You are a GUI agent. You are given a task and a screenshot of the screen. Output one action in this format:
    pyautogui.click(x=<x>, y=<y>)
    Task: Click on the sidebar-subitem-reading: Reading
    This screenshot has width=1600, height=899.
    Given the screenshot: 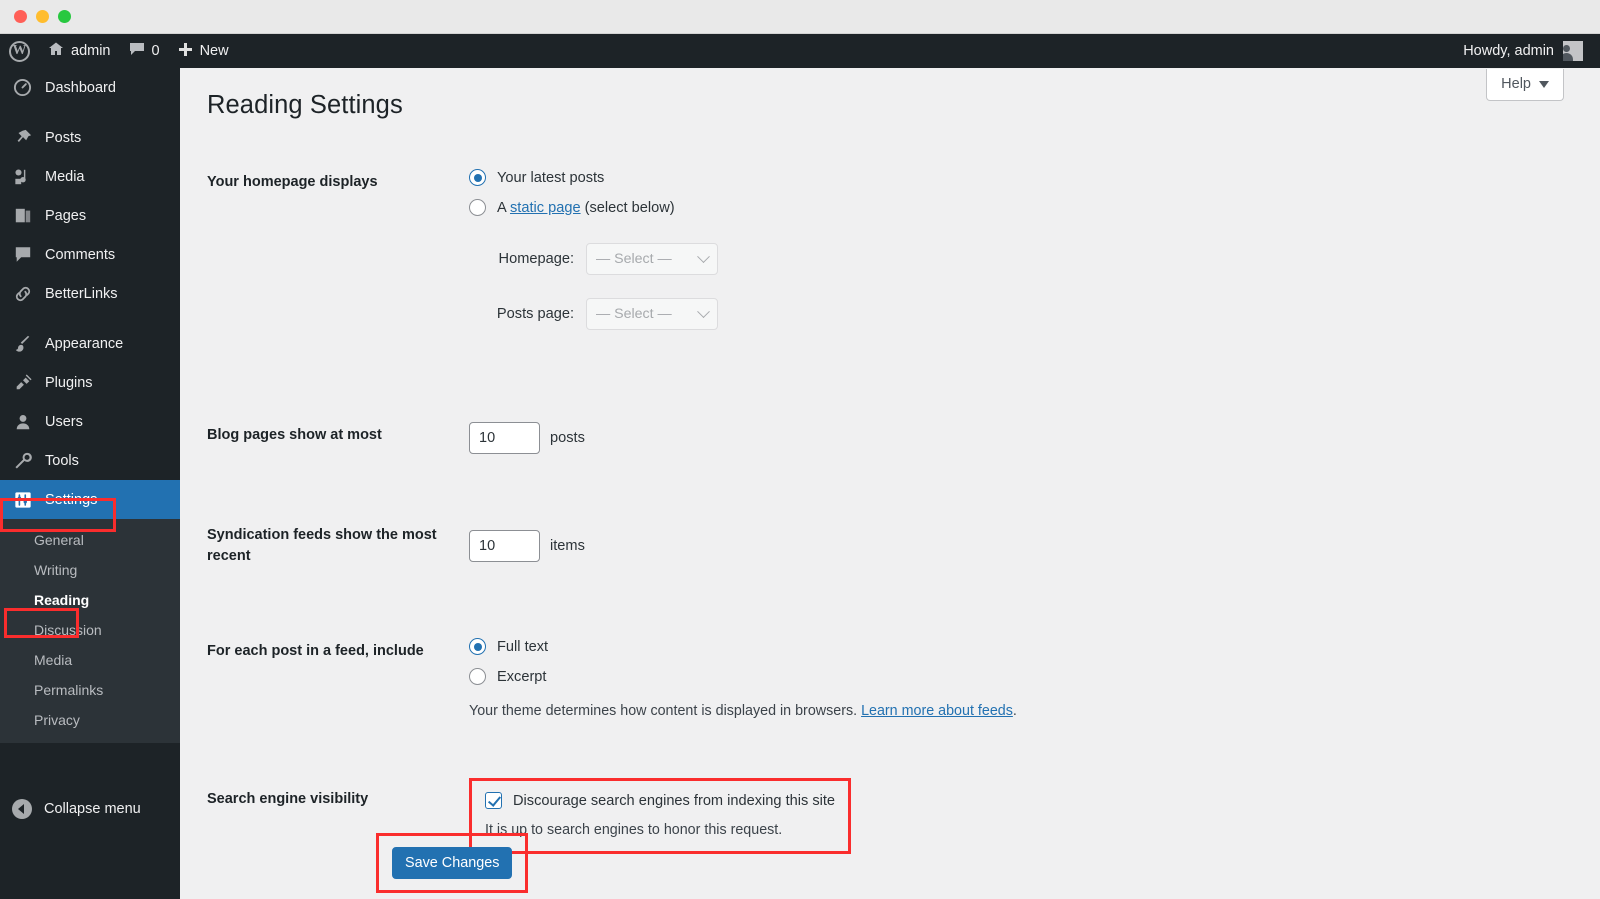 What is the action you would take?
    pyautogui.click(x=90, y=600)
    